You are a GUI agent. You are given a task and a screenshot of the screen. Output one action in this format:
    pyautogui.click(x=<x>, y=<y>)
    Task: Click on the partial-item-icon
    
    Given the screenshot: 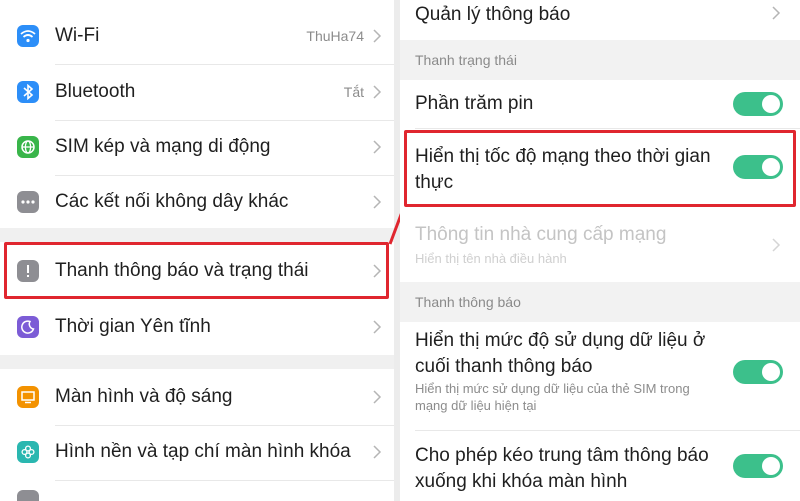 What is the action you would take?
    pyautogui.click(x=28, y=495)
    